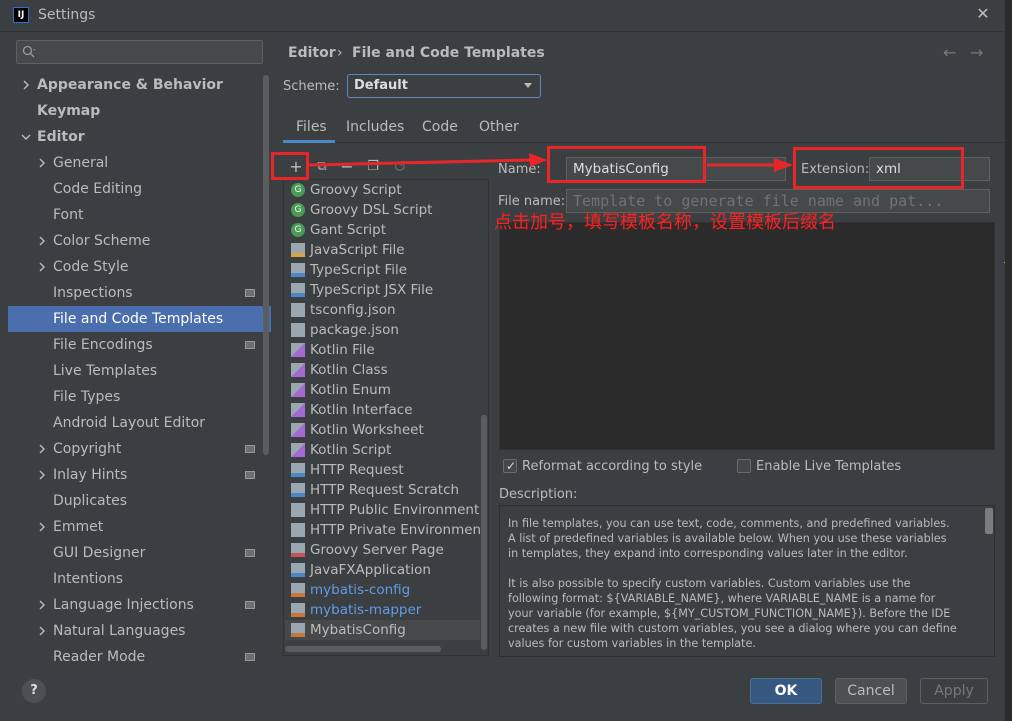 The width and height of the screenshot is (1012, 721). Describe the element at coordinates (382, 410) in the screenshot. I see `template-item: Kotlin Interface` at that location.